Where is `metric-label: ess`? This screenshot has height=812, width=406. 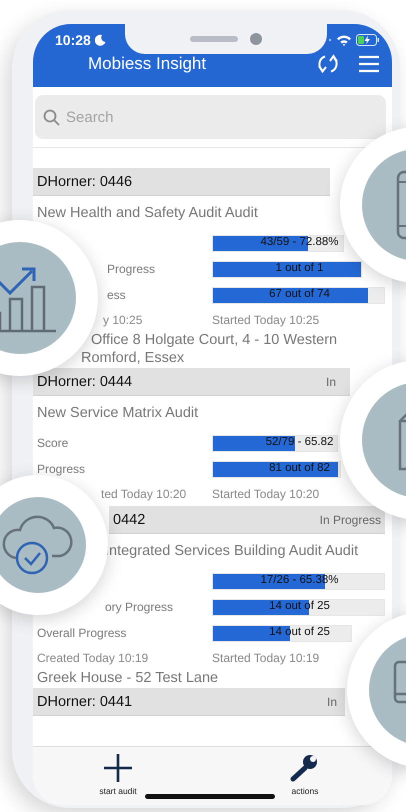
metric-label: ess is located at coordinates (116, 295).